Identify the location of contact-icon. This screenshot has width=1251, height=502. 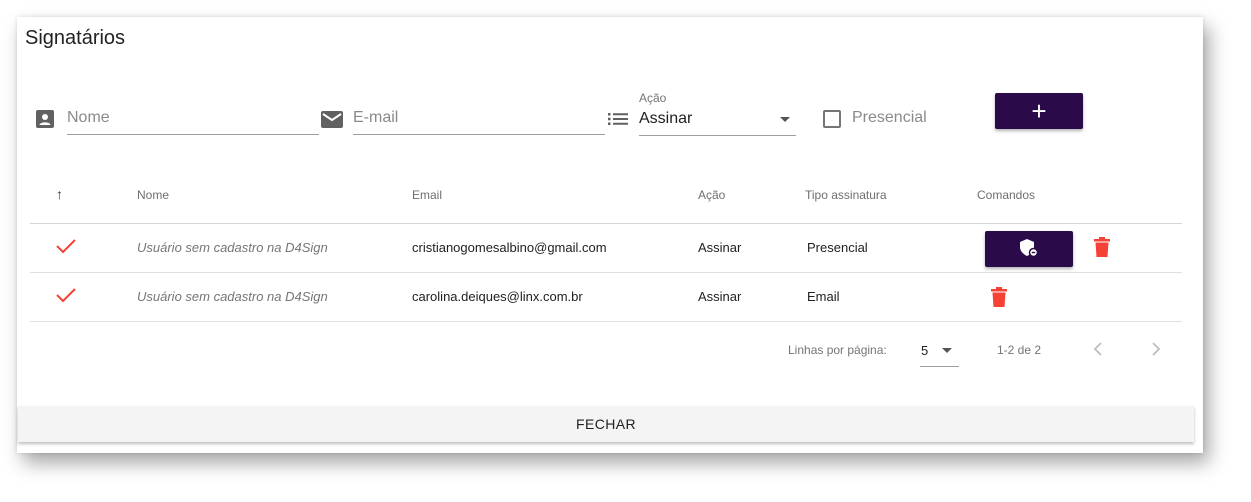
(45, 119).